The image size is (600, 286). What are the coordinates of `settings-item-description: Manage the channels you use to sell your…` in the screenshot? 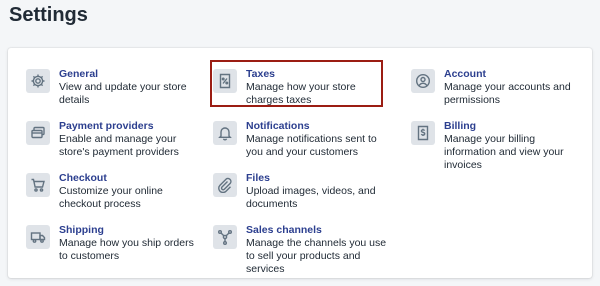 It's located at (316, 256).